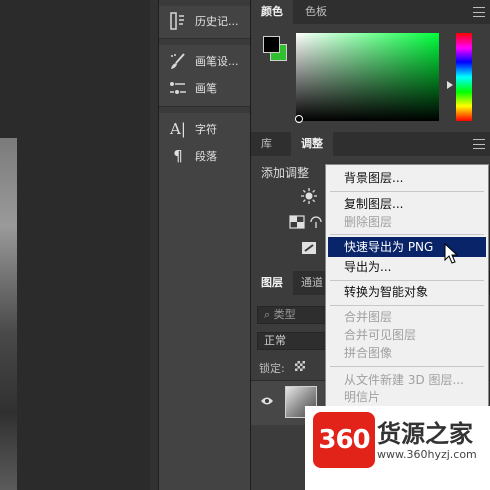  What do you see at coordinates (293, 341) in the screenshot?
I see `blend-mode-select: 正常` at bounding box center [293, 341].